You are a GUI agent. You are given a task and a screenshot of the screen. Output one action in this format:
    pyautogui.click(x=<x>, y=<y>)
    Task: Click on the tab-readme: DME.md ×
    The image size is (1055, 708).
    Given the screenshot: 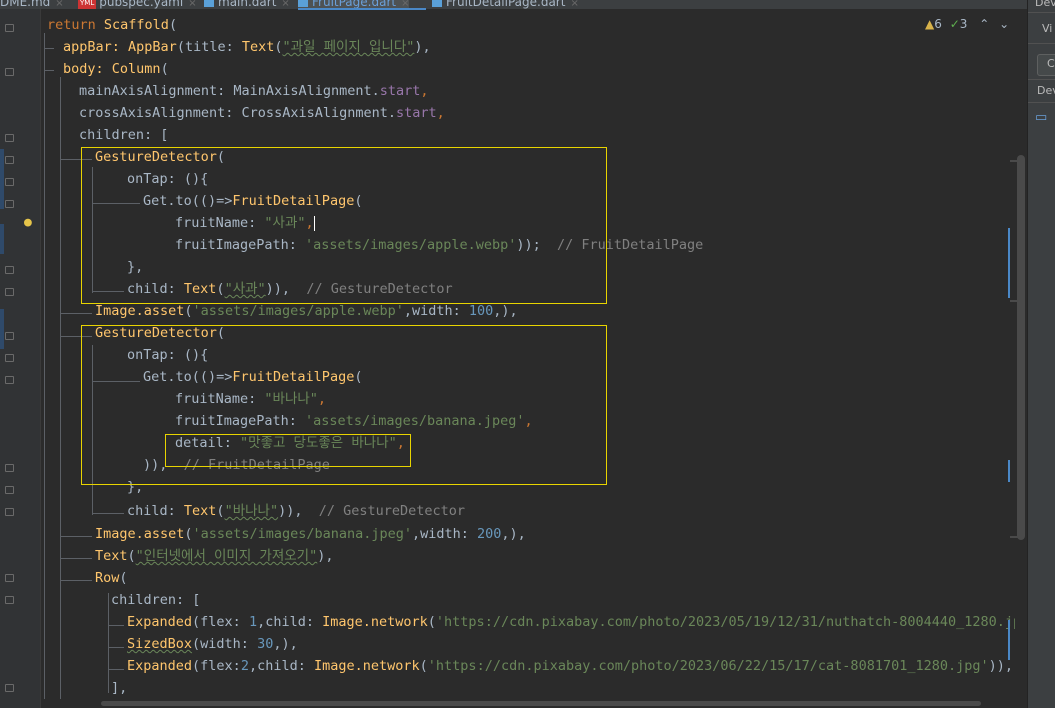 What is the action you would take?
    pyautogui.click(x=32, y=4)
    